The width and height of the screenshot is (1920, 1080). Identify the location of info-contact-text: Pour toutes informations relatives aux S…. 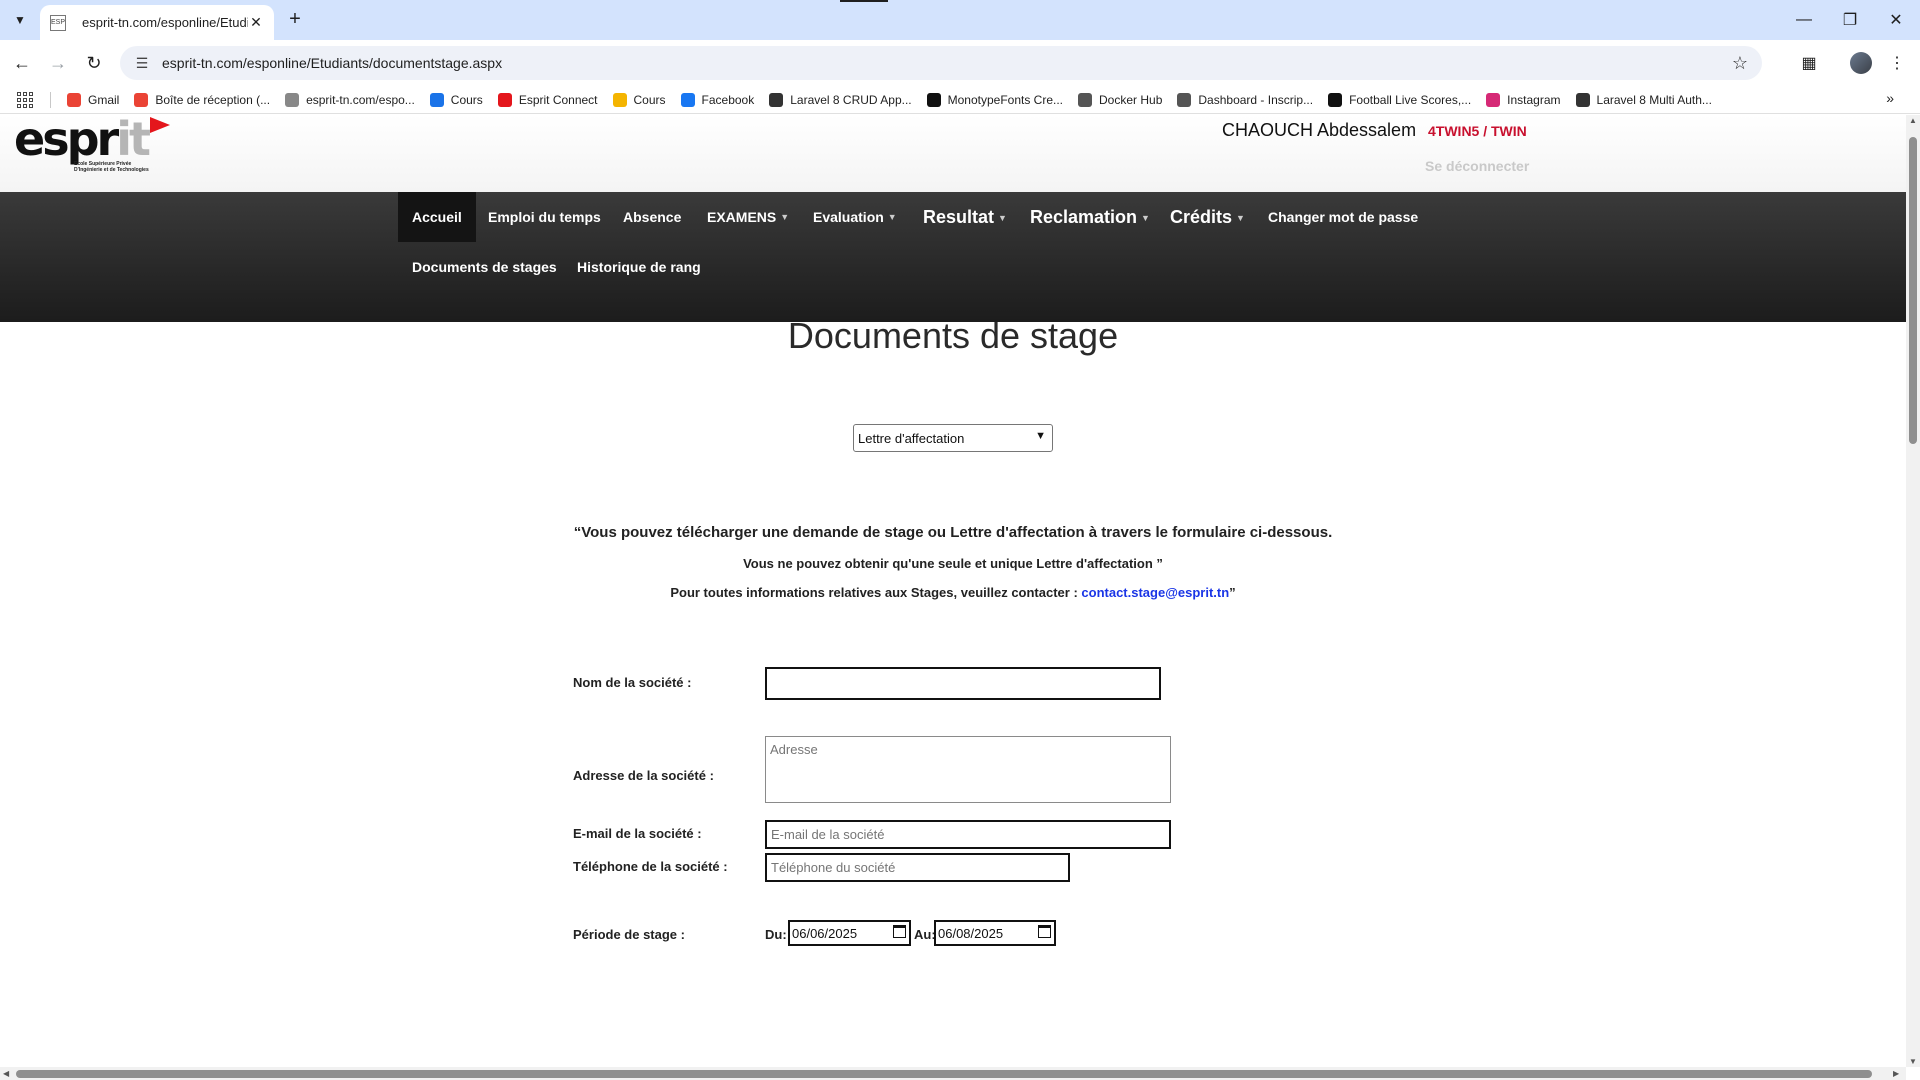
(953, 592).